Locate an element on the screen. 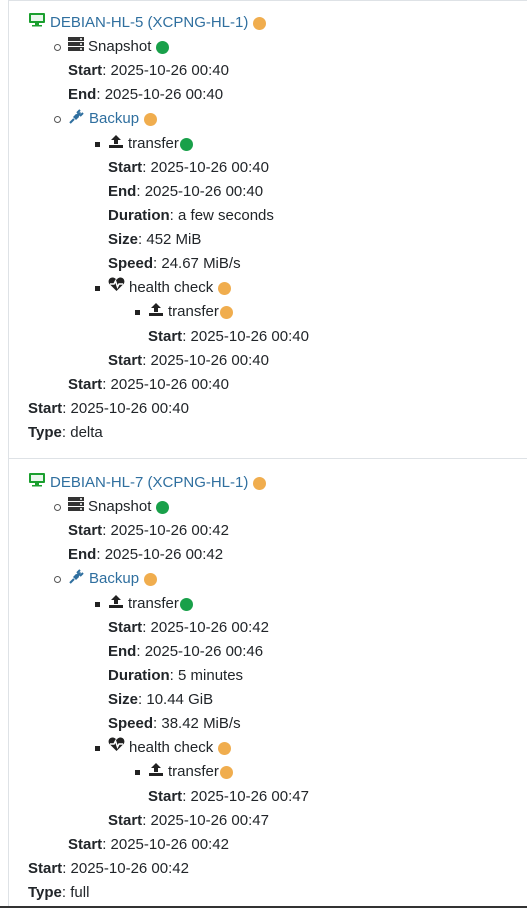 The image size is (527, 908). snapshot-start: Start: 2025-10-26 00:40 is located at coordinates (148, 71).